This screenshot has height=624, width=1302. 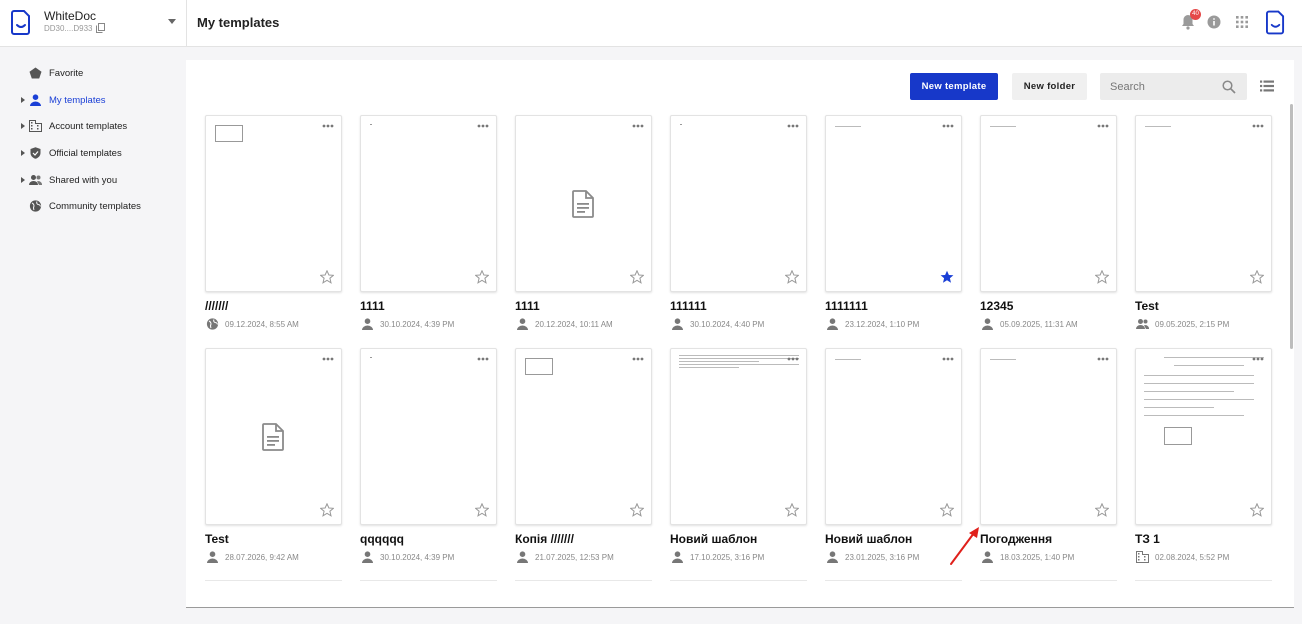 I want to click on sidebar-item-favorite: Favorite, so click(x=93, y=74).